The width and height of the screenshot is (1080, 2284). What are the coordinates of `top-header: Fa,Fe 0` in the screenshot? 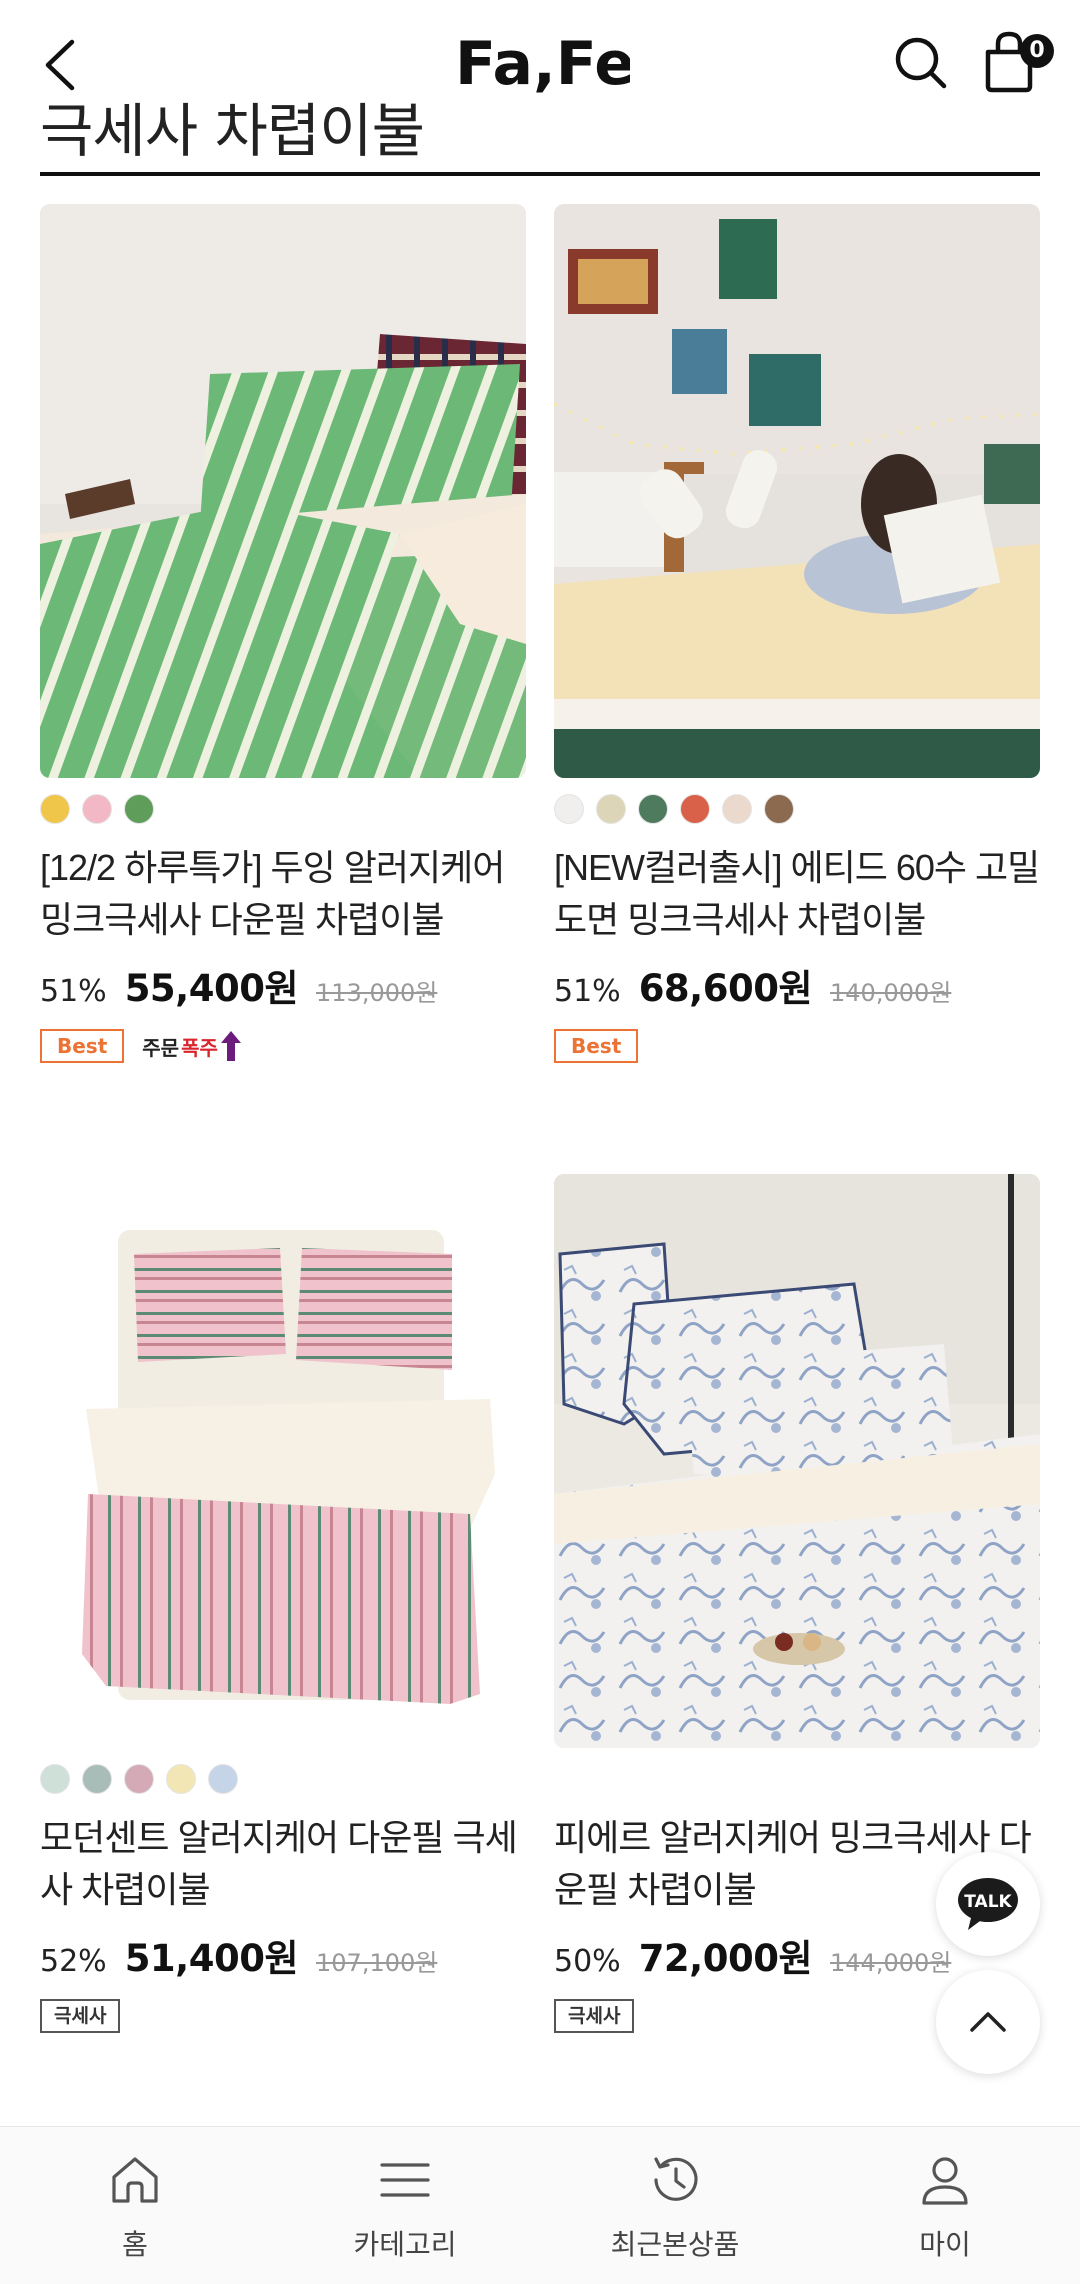 It's located at (540, 65).